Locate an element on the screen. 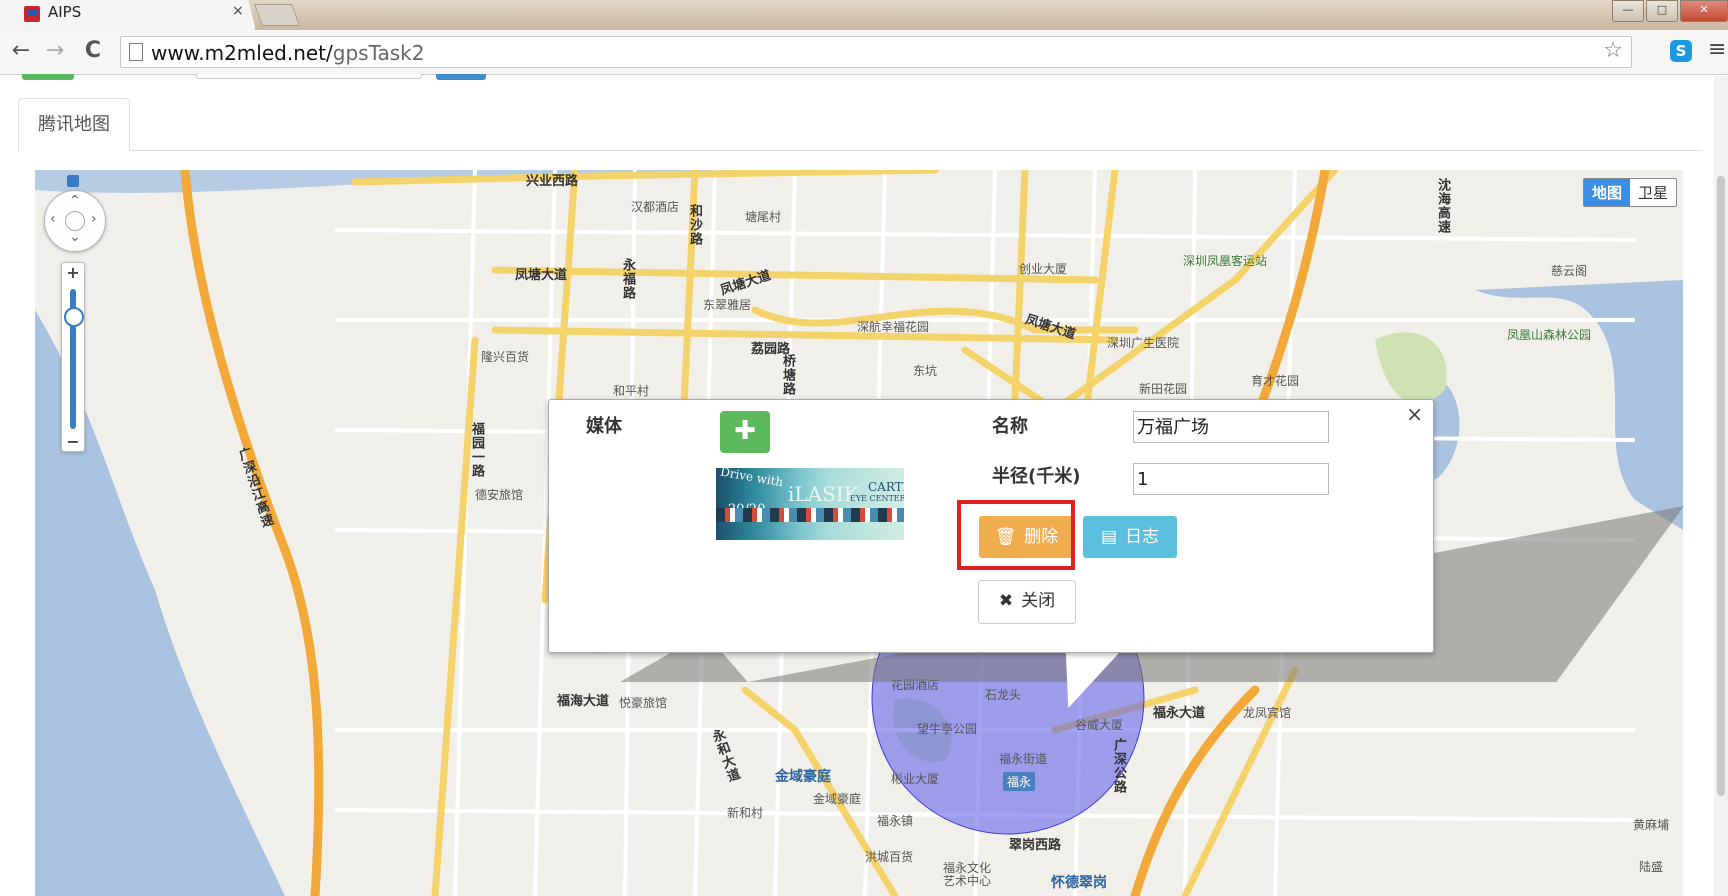  map-label: 德安旅馆 is located at coordinates (499, 495).